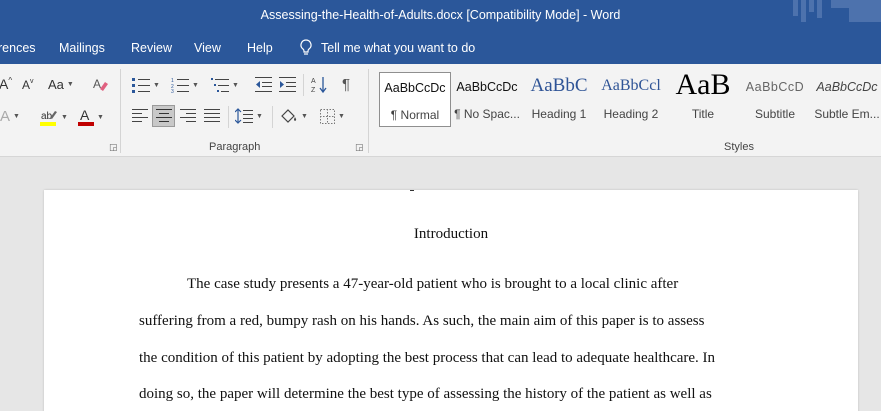  What do you see at coordinates (141, 85) in the screenshot?
I see `bullets-icon` at bounding box center [141, 85].